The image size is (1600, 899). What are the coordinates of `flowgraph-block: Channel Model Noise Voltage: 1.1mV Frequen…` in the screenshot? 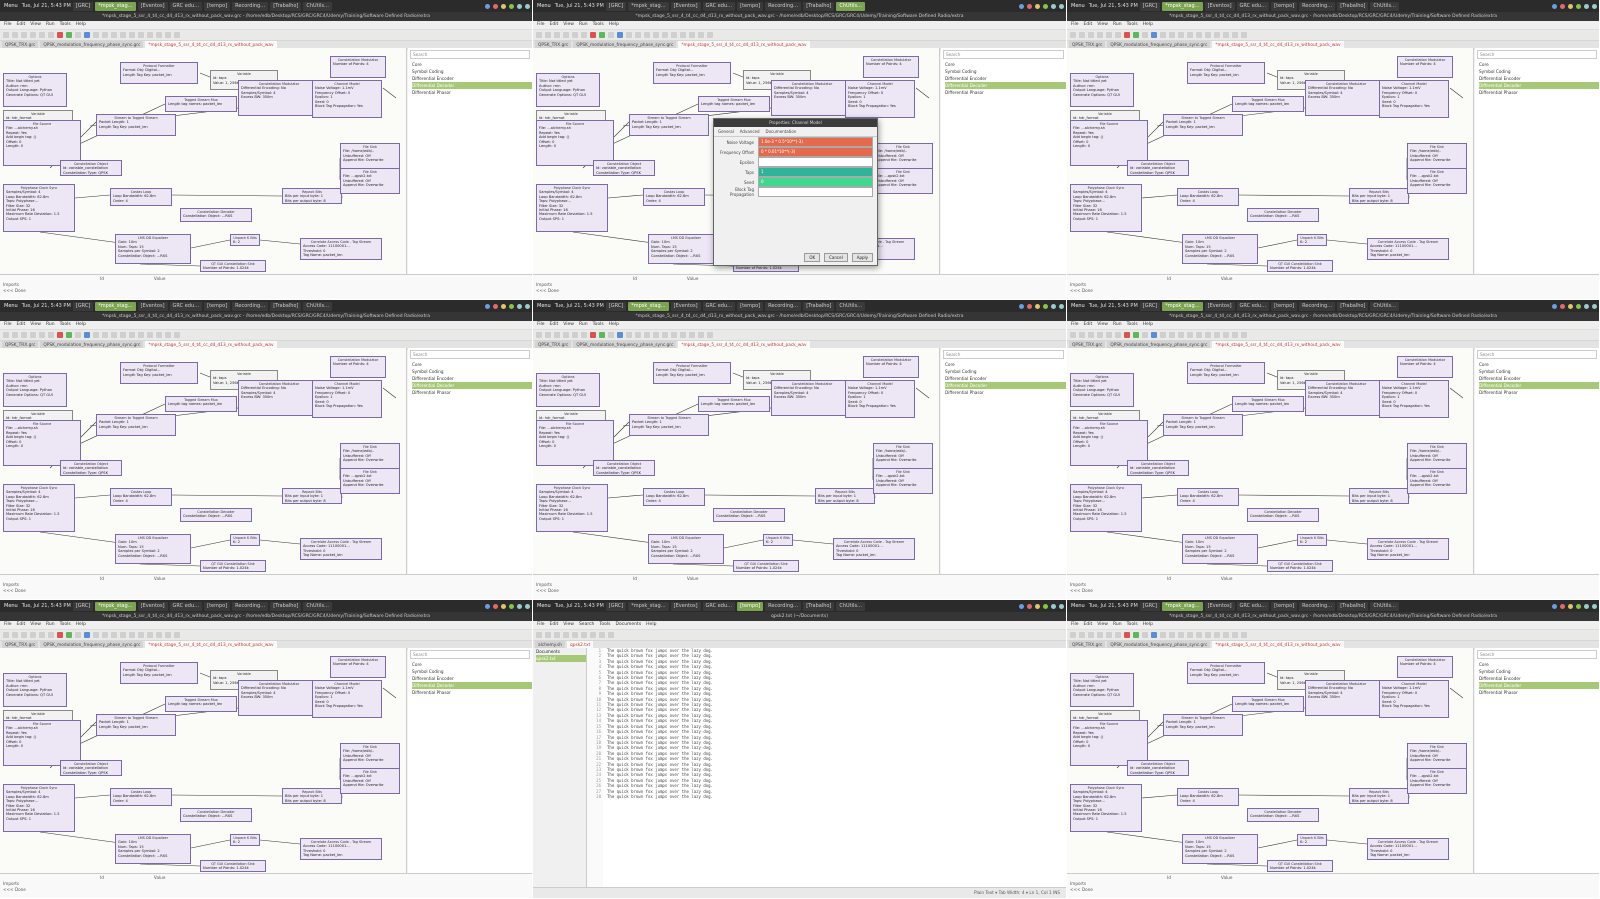 It's located at (1414, 99).